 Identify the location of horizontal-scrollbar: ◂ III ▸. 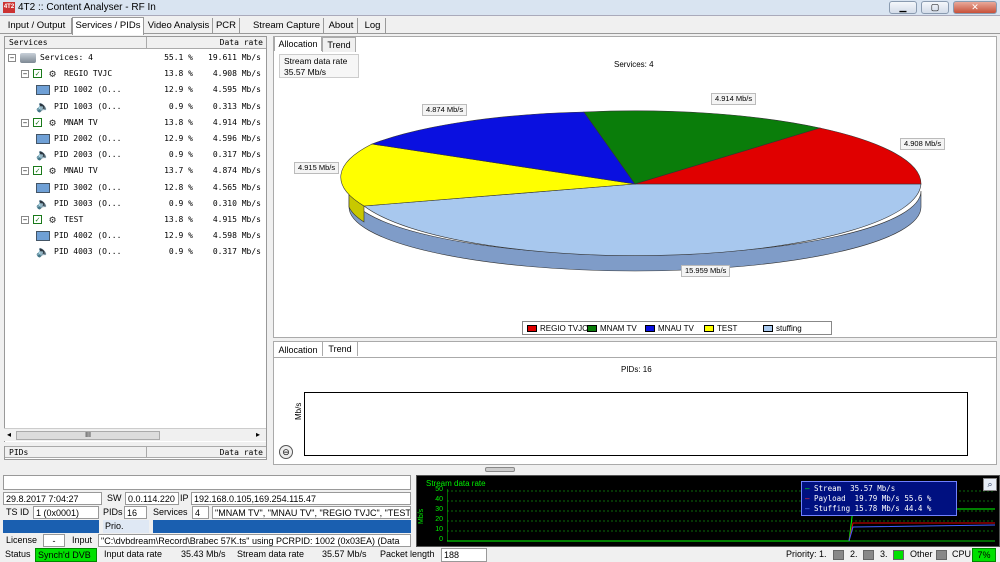
(135, 434).